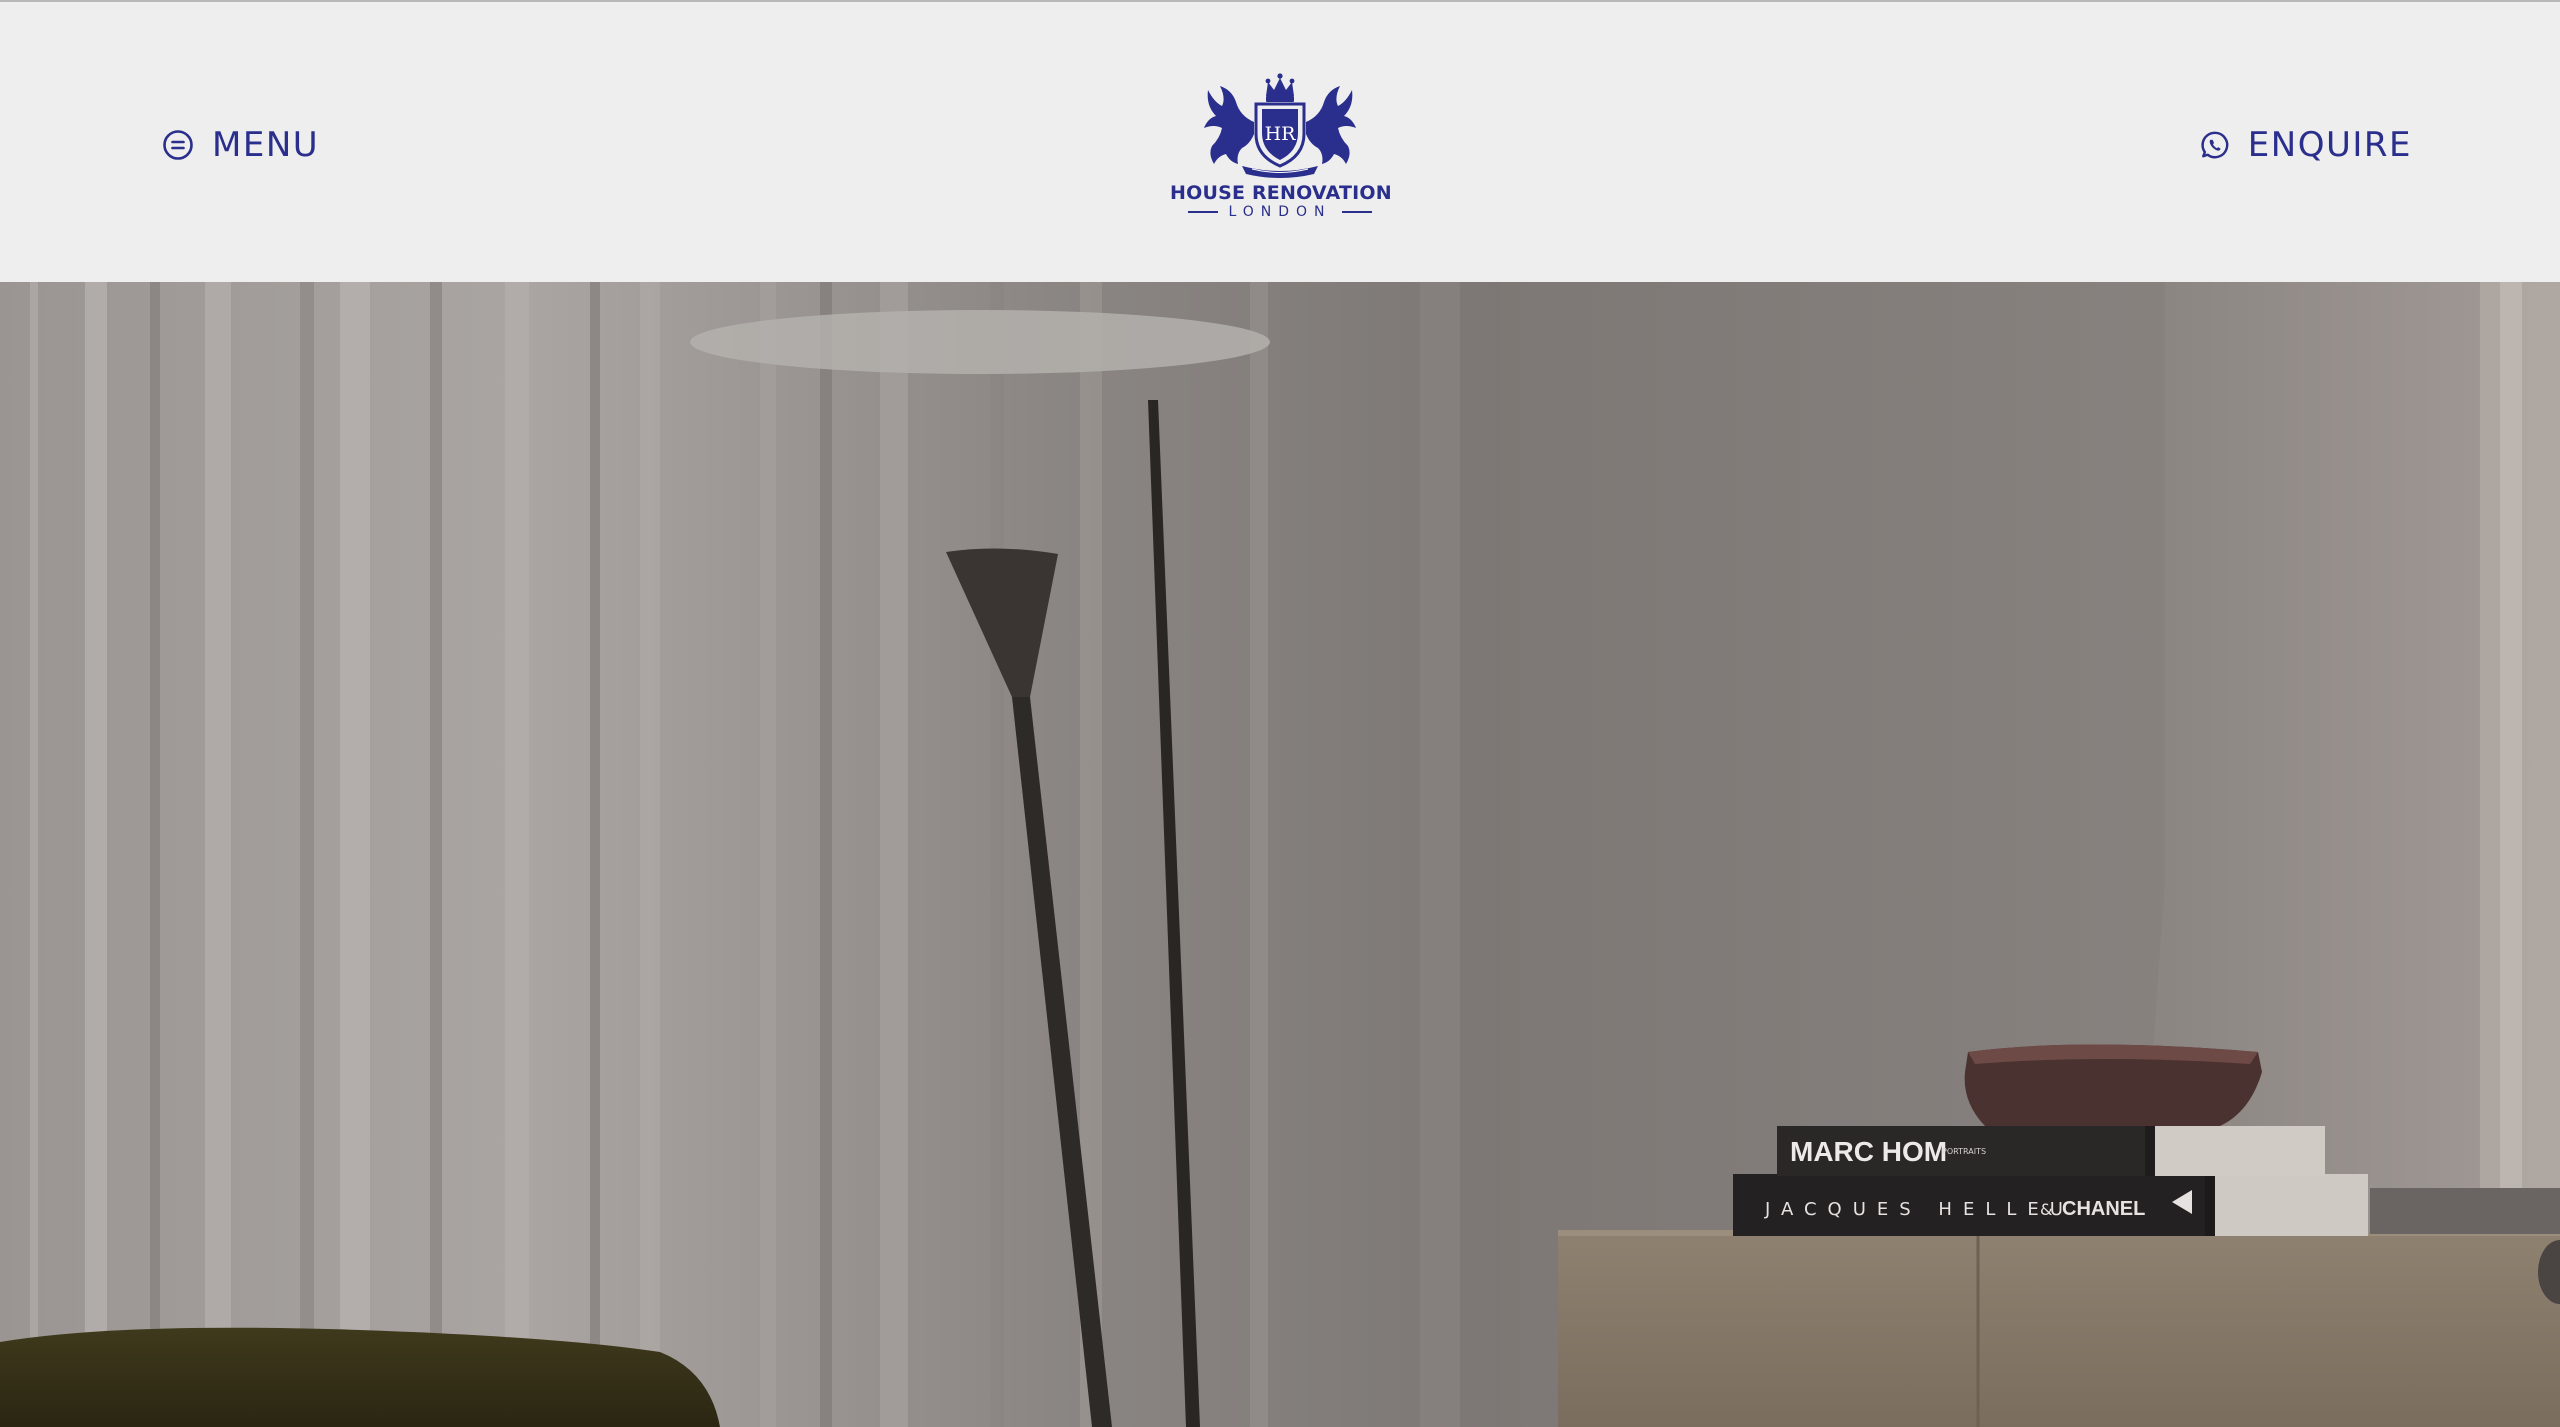  I want to click on logo-monogram: HR, so click(1281, 134).